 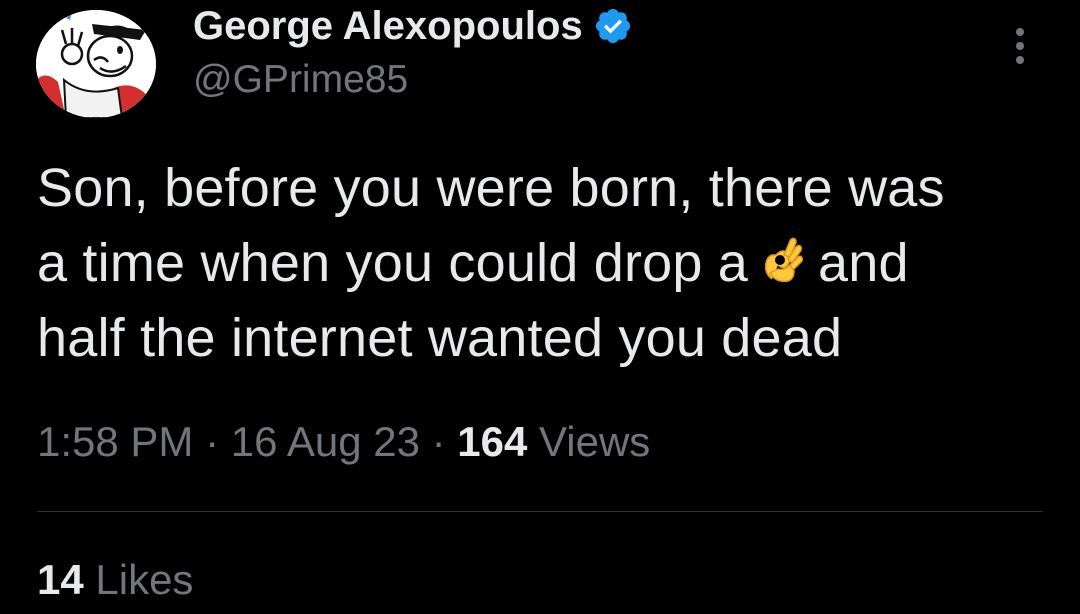 I want to click on author-name-row: George Alexopoulos, so click(x=413, y=26).